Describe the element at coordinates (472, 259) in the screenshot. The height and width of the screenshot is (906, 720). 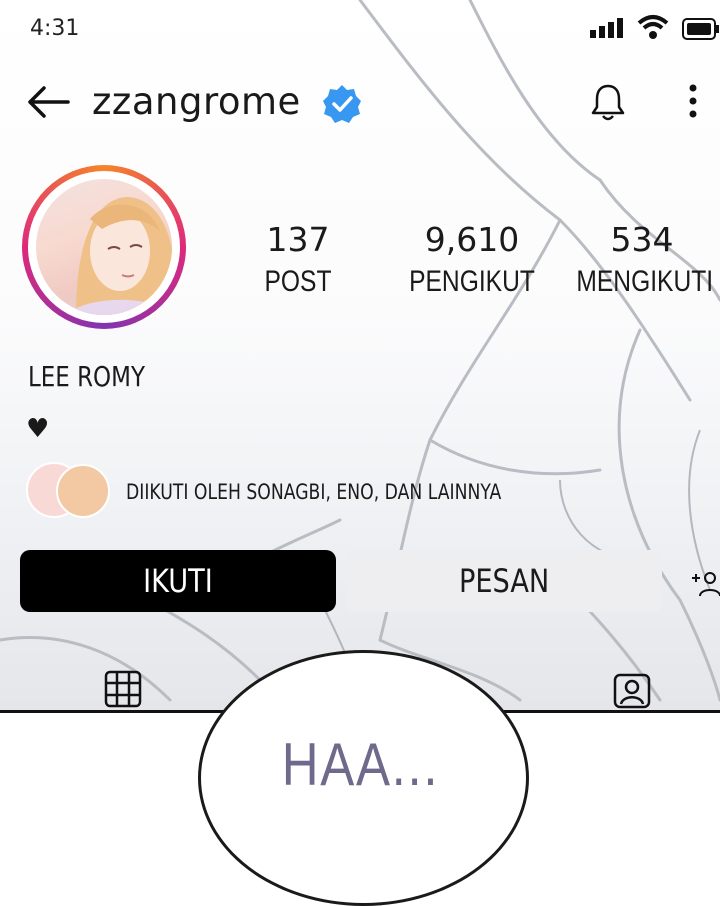
I see `stat-followers: 9,610 PENGIKUT` at that location.